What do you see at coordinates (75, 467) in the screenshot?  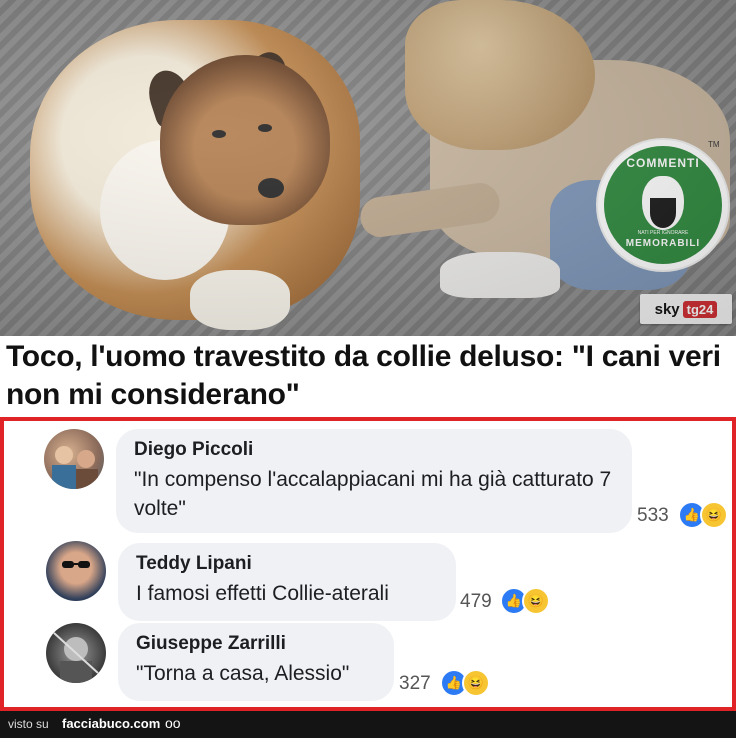 I see `group-photo-icon` at bounding box center [75, 467].